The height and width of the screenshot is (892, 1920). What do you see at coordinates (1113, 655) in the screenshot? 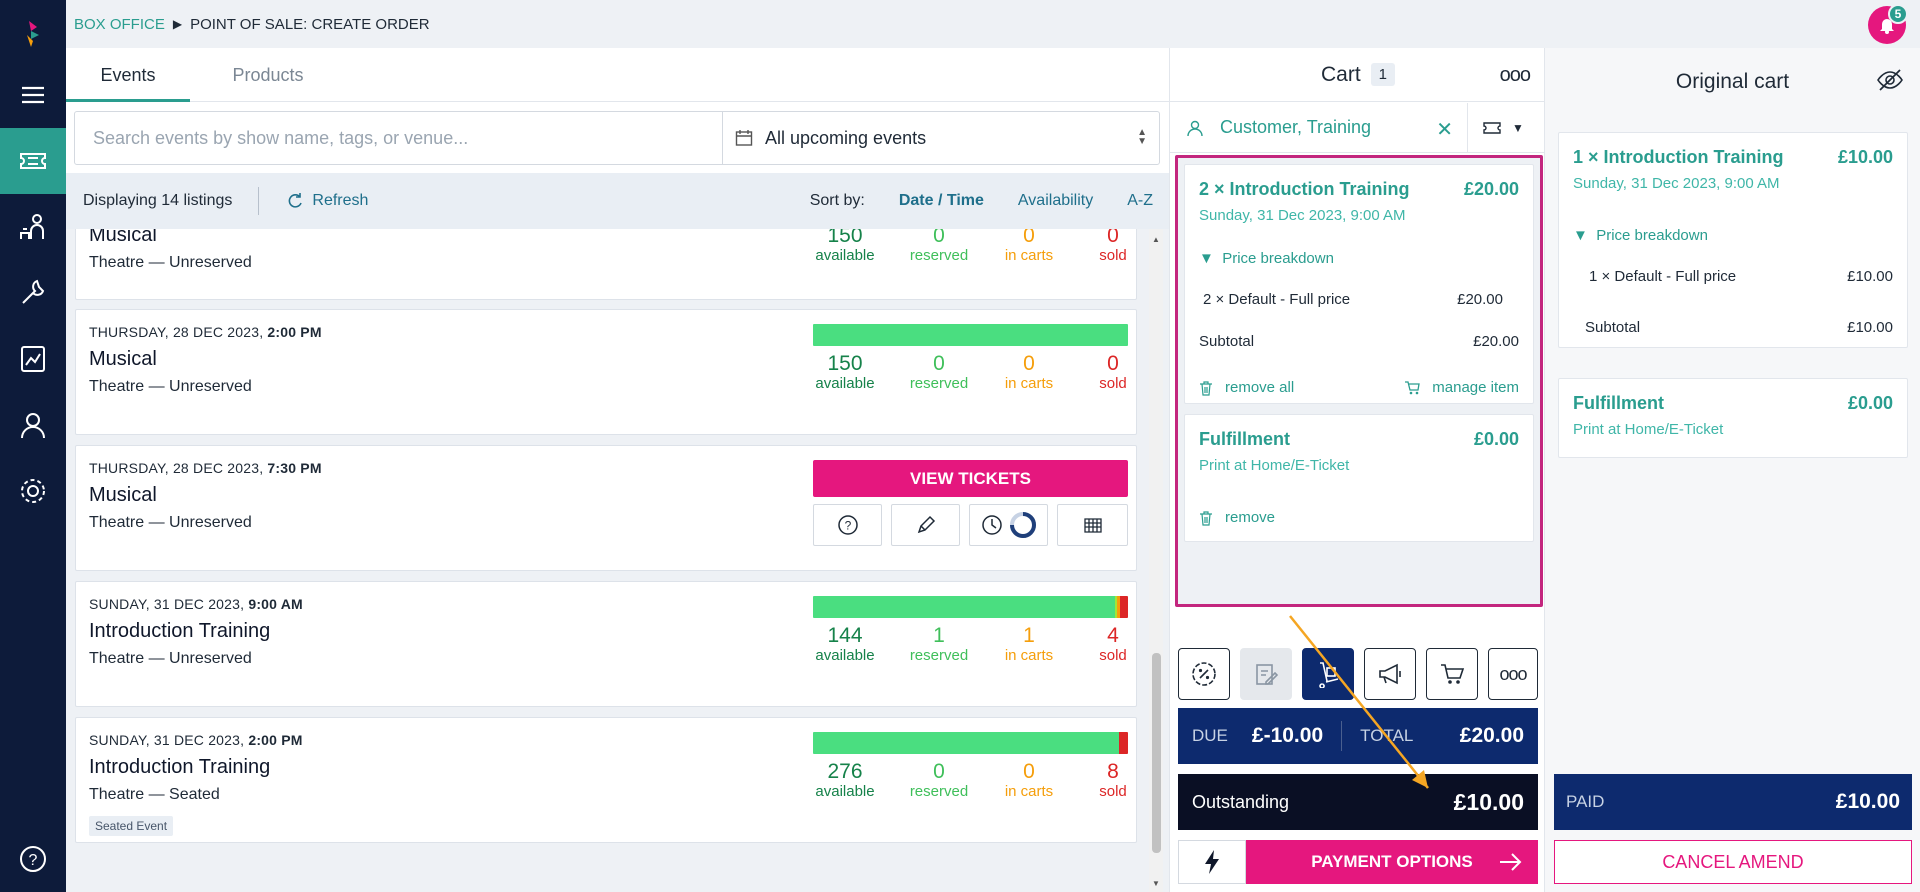
I see `stat-sold-label: sold` at bounding box center [1113, 655].